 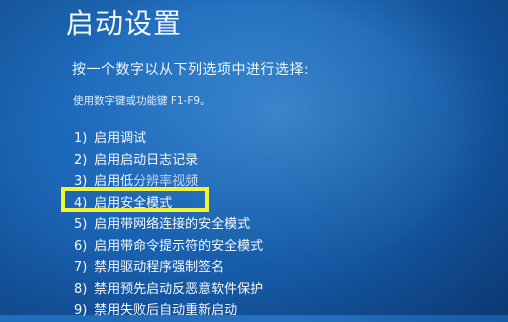 What do you see at coordinates (159, 267) in the screenshot?
I see `option-label: 禁用驱动程序强制签名` at bounding box center [159, 267].